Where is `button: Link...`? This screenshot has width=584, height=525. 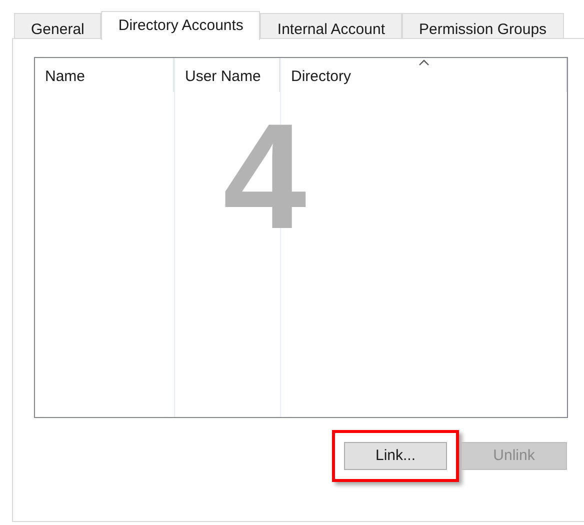 button: Link... is located at coordinates (395, 456).